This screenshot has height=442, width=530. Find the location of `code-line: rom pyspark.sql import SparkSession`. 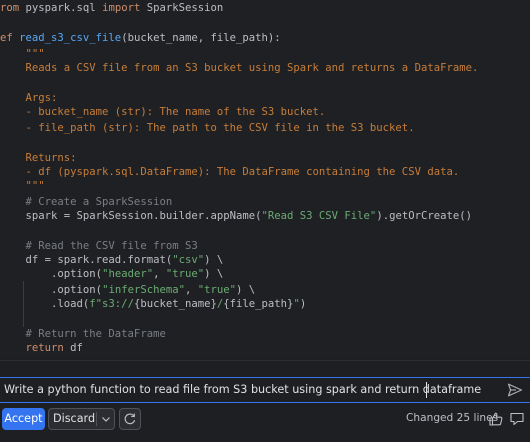

code-line: rom pyspark.sql import SparkSession is located at coordinates (111, 8).